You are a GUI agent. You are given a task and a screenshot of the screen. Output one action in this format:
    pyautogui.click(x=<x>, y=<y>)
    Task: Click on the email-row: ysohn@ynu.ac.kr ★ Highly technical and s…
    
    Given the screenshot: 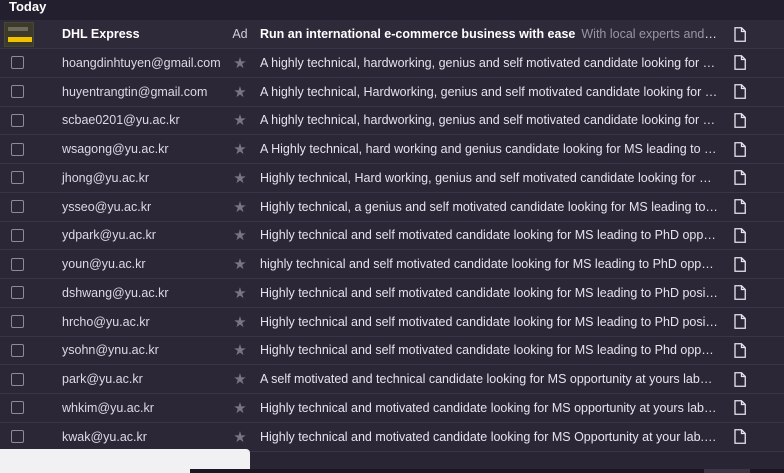 What is the action you would take?
    pyautogui.click(x=392, y=351)
    